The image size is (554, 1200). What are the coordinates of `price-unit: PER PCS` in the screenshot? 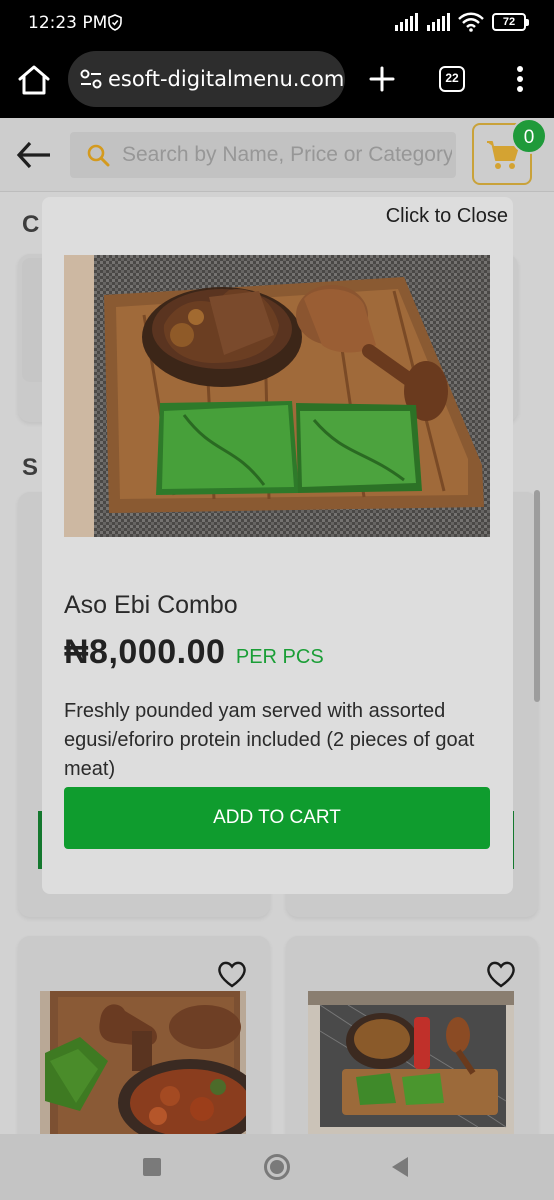 It's located at (279, 657).